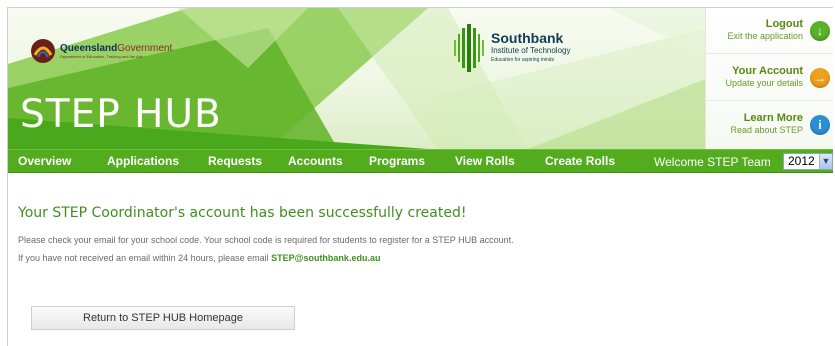 This screenshot has height=346, width=835. I want to click on learn-more-link: Learn More Read about STEP i, so click(769, 125).